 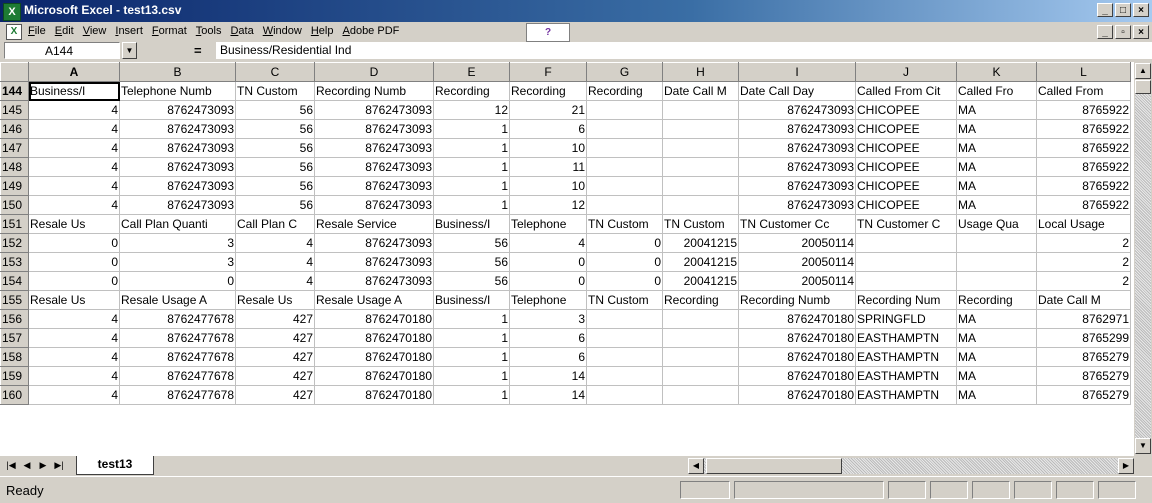 I want to click on cell: 56, so click(x=275, y=148).